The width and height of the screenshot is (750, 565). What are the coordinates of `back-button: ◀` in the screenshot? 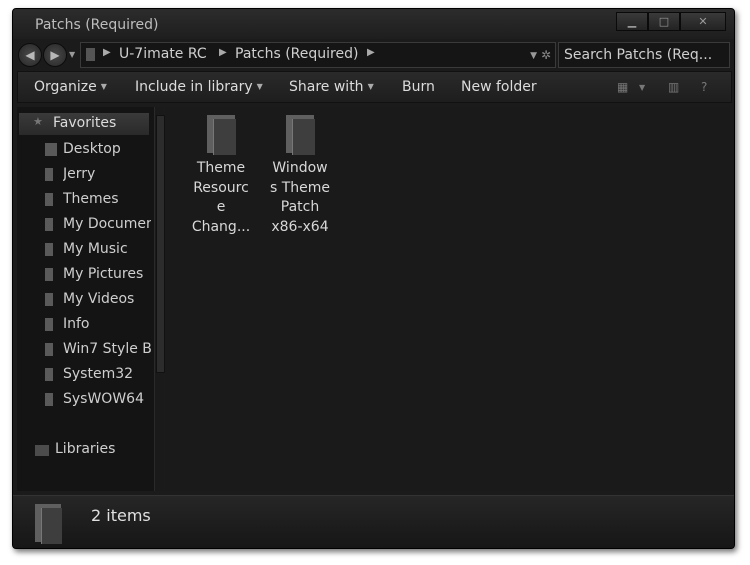 It's located at (30, 55).